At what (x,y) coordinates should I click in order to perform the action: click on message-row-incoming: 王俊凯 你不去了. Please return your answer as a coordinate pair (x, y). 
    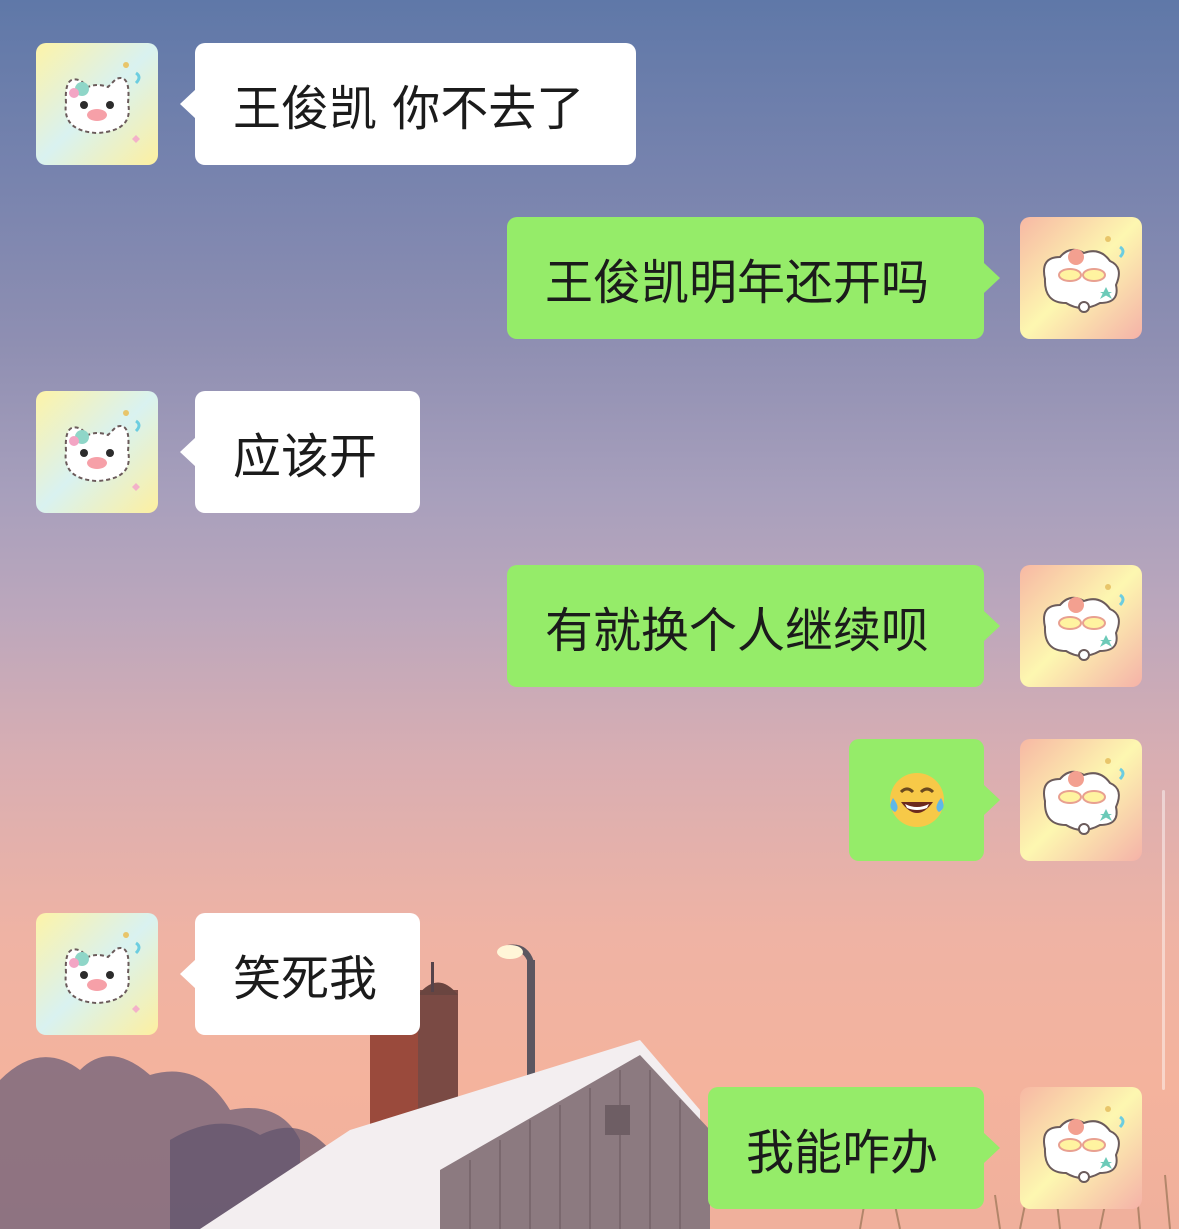
    Looking at the image, I should click on (589, 104).